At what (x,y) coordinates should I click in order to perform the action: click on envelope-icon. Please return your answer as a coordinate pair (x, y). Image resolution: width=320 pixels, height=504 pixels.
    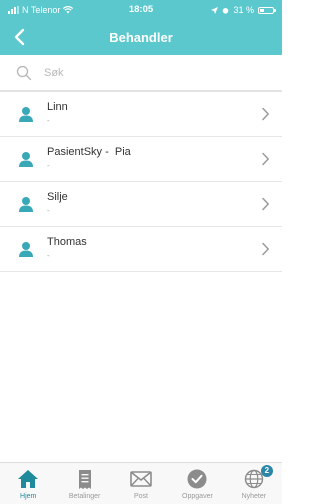
    Looking at the image, I should click on (141, 479).